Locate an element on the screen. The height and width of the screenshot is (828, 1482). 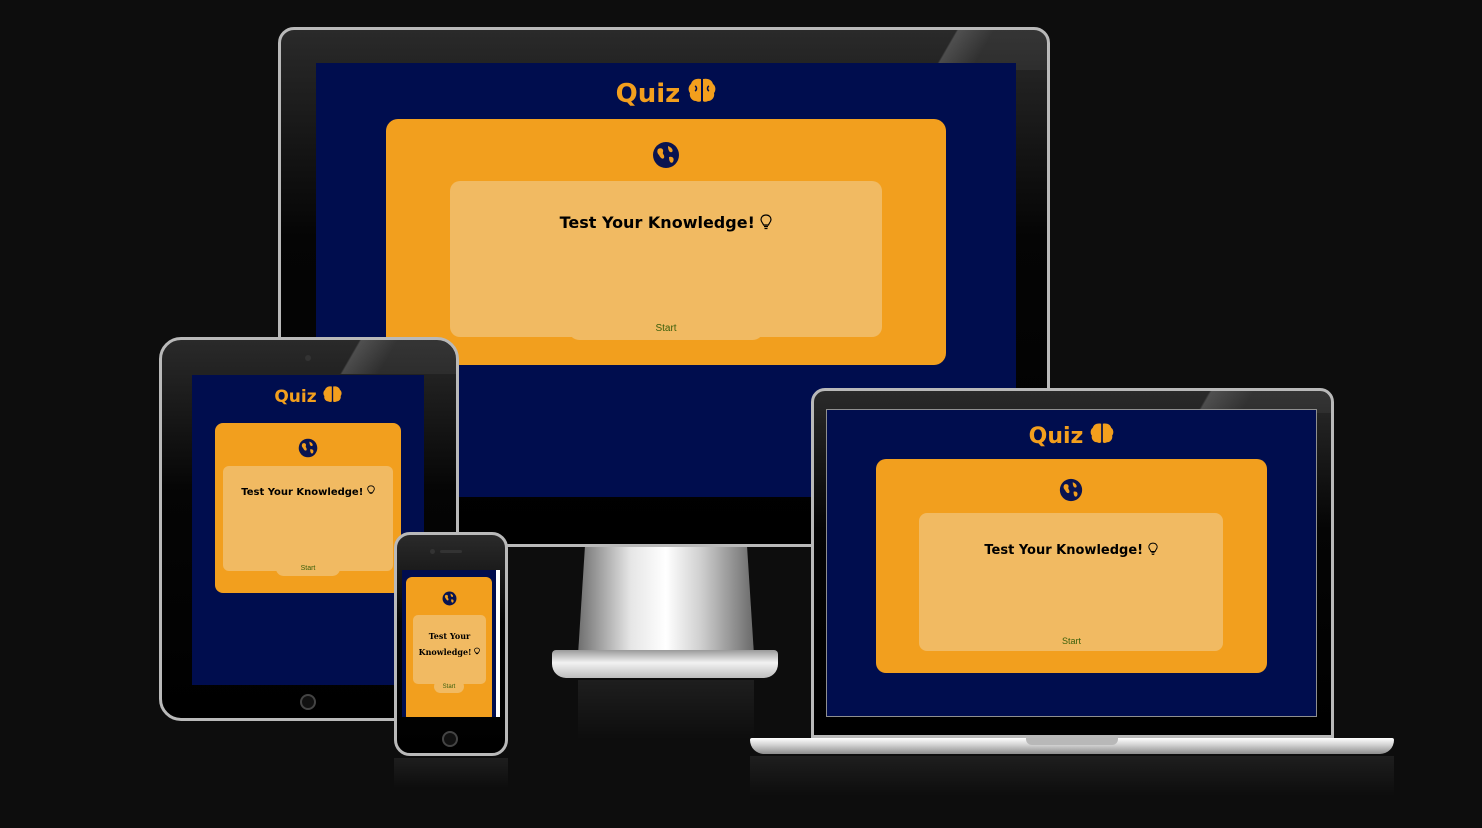
laptop-notch is located at coordinates (1072, 741).